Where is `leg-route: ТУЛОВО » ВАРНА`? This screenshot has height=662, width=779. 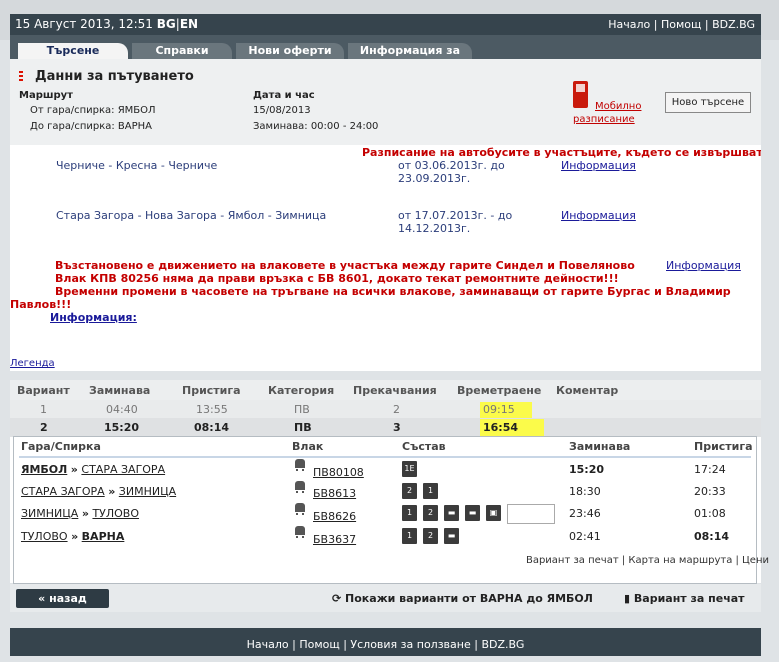 leg-route: ТУЛОВО » ВАРНА is located at coordinates (72, 536).